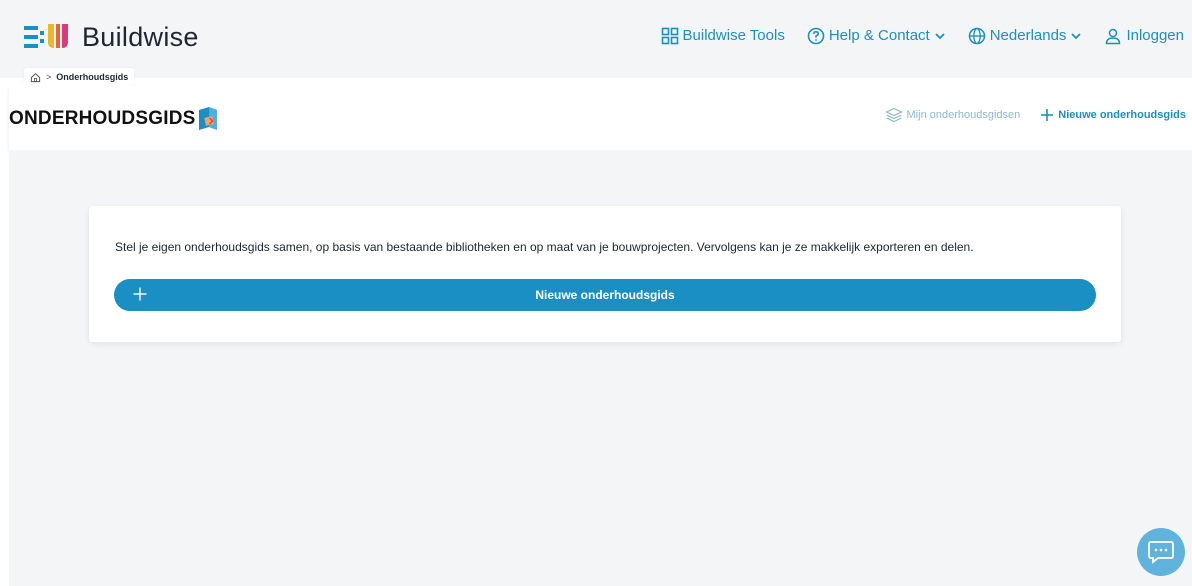 The height and width of the screenshot is (586, 1192). What do you see at coordinates (102, 118) in the screenshot?
I see `page-title: ONDERHOUDSGIDS` at bounding box center [102, 118].